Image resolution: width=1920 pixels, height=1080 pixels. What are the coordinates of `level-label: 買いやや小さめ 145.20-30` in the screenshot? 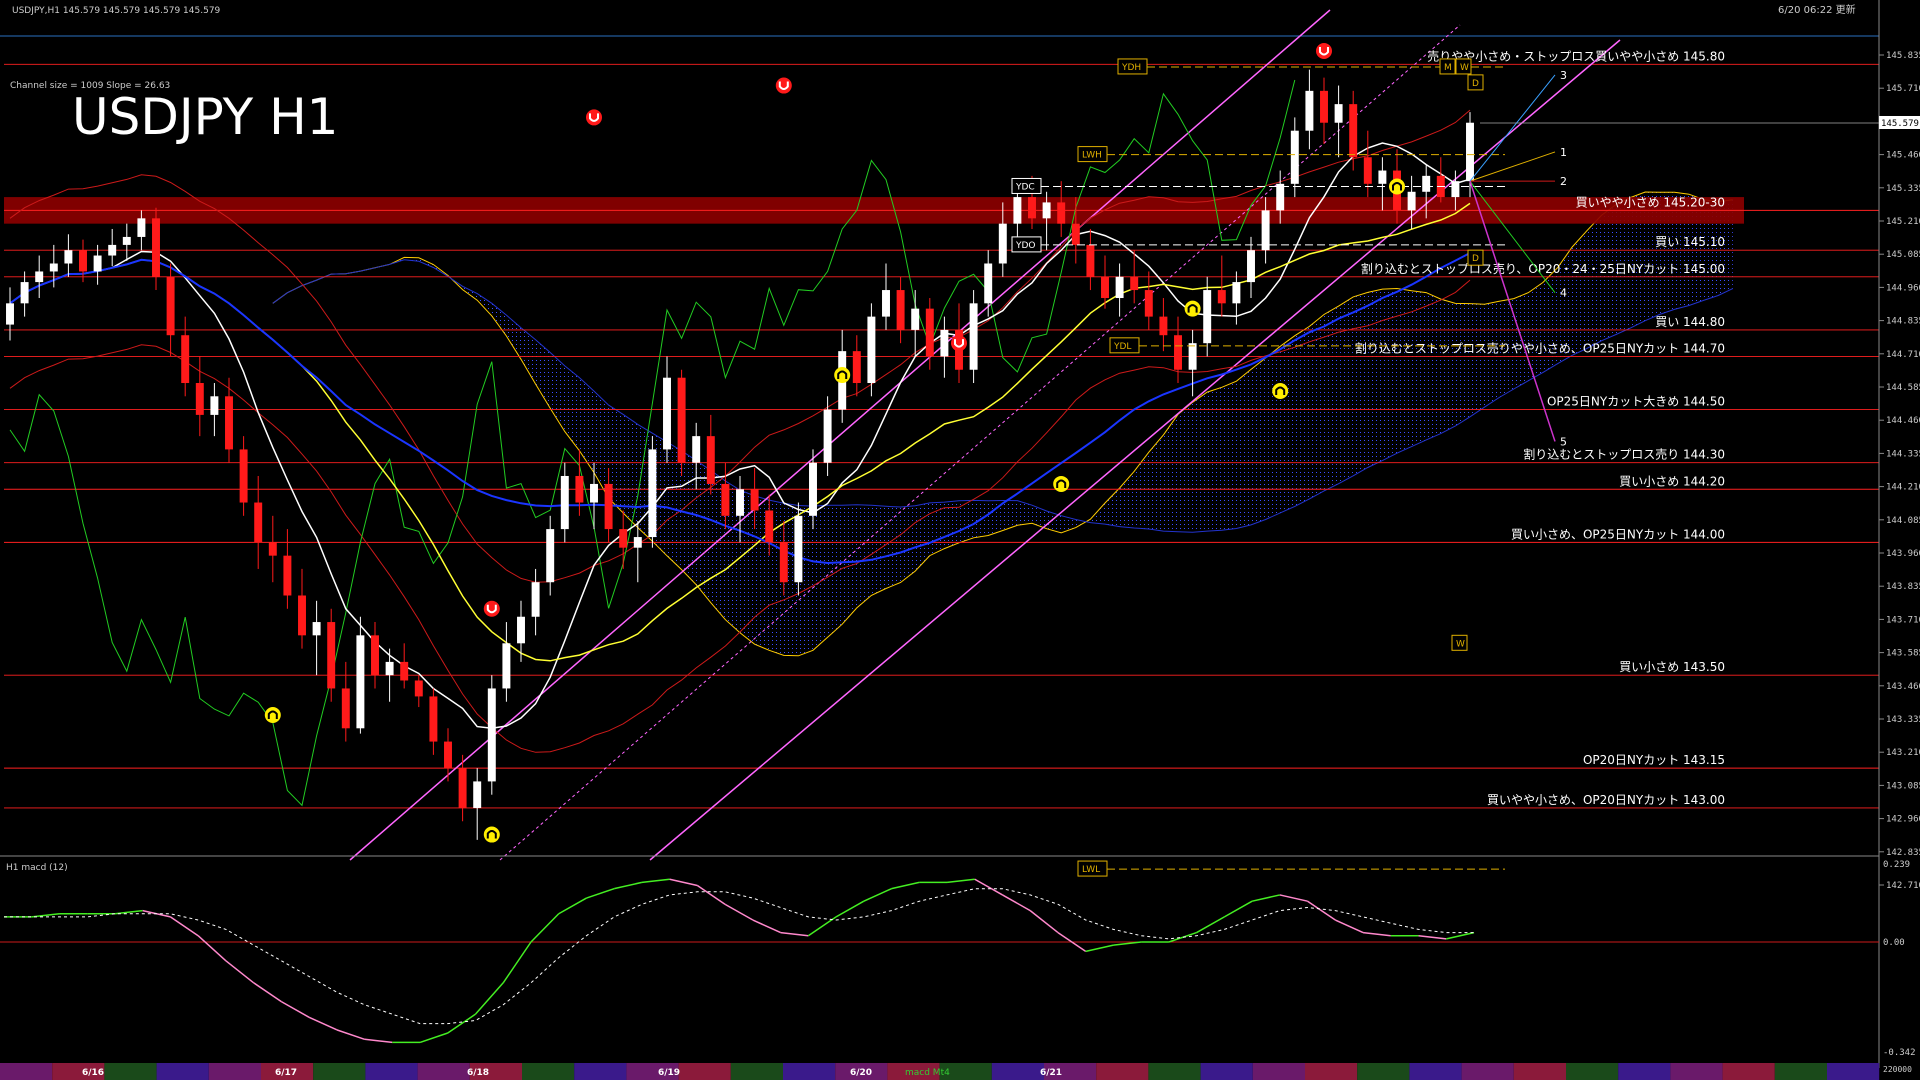 It's located at (1650, 202).